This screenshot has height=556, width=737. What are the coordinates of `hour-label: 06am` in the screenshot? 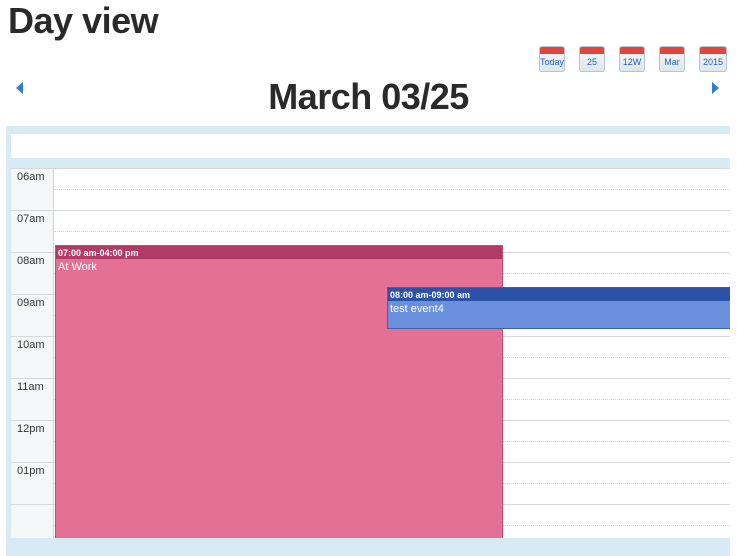 It's located at (31, 177).